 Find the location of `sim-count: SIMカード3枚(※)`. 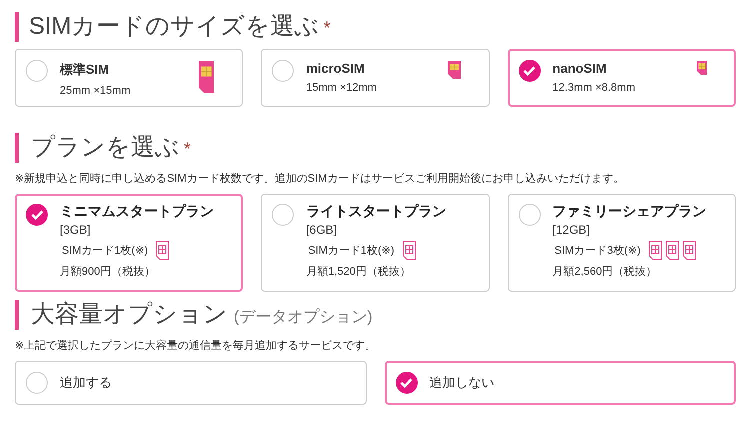

sim-count: SIMカード3枚(※) is located at coordinates (597, 251).